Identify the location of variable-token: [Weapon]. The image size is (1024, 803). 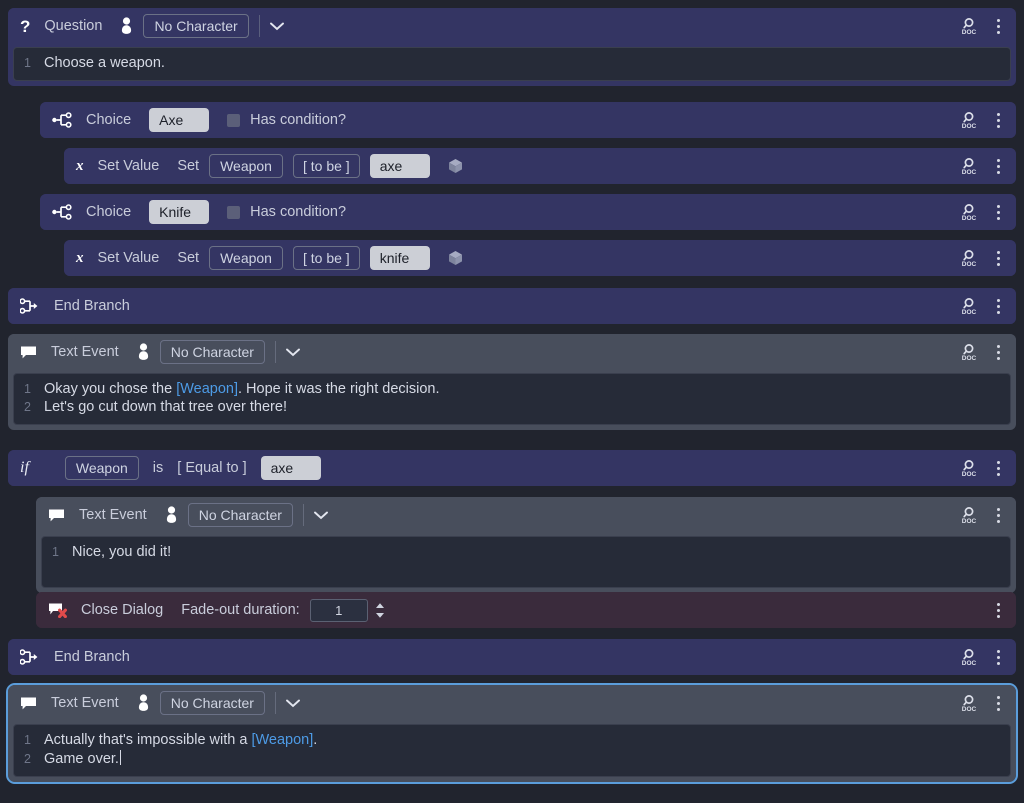
(207, 389).